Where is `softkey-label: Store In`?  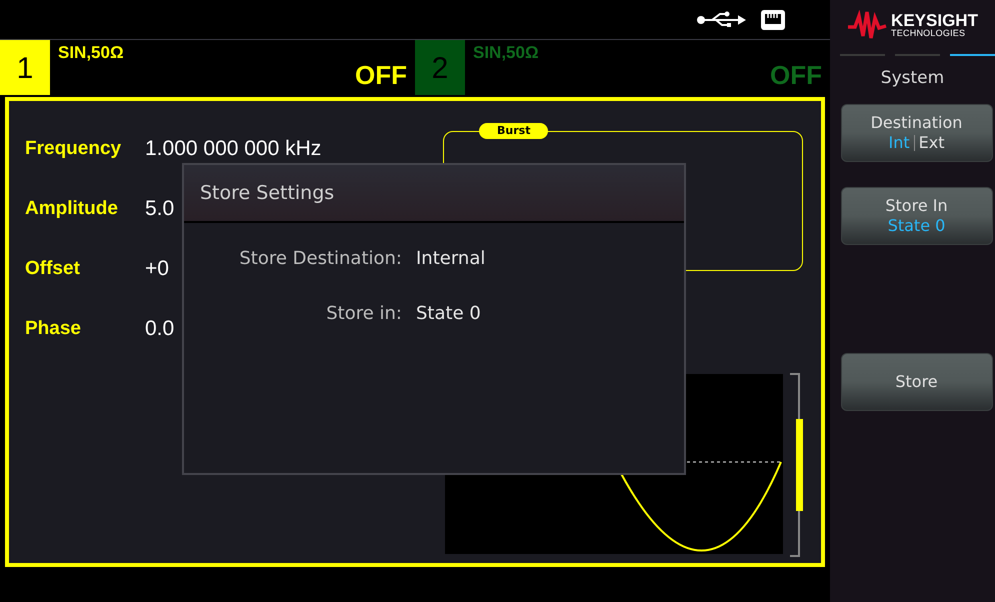
softkey-label: Store In is located at coordinates (916, 206).